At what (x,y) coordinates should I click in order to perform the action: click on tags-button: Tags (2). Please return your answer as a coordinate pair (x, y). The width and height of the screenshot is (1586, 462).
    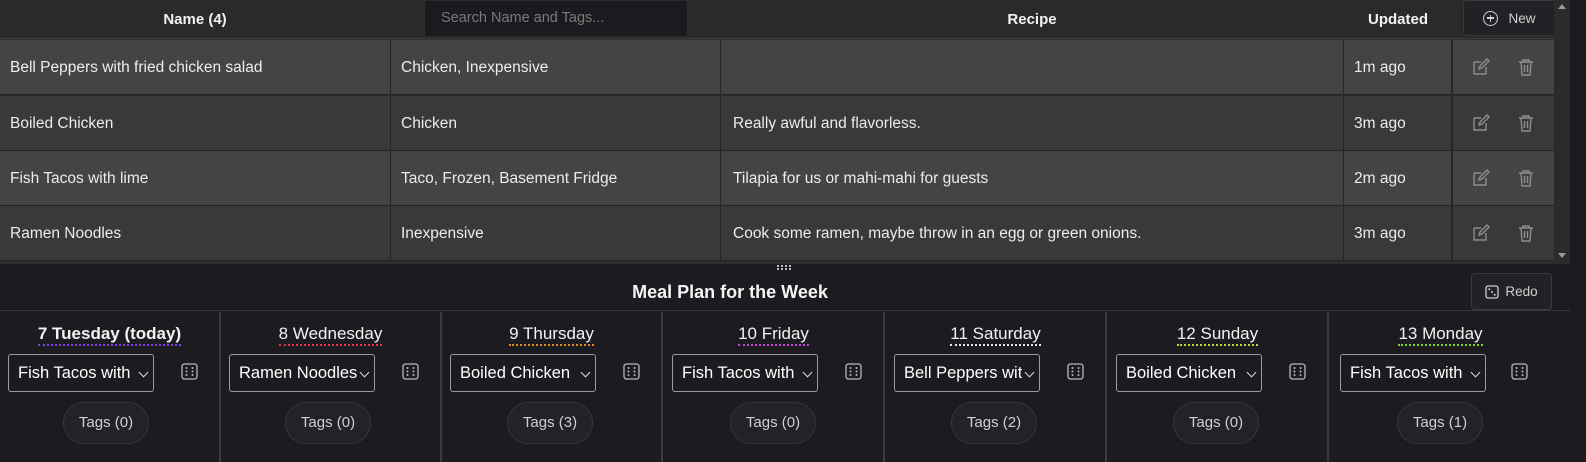
    Looking at the image, I should click on (994, 423).